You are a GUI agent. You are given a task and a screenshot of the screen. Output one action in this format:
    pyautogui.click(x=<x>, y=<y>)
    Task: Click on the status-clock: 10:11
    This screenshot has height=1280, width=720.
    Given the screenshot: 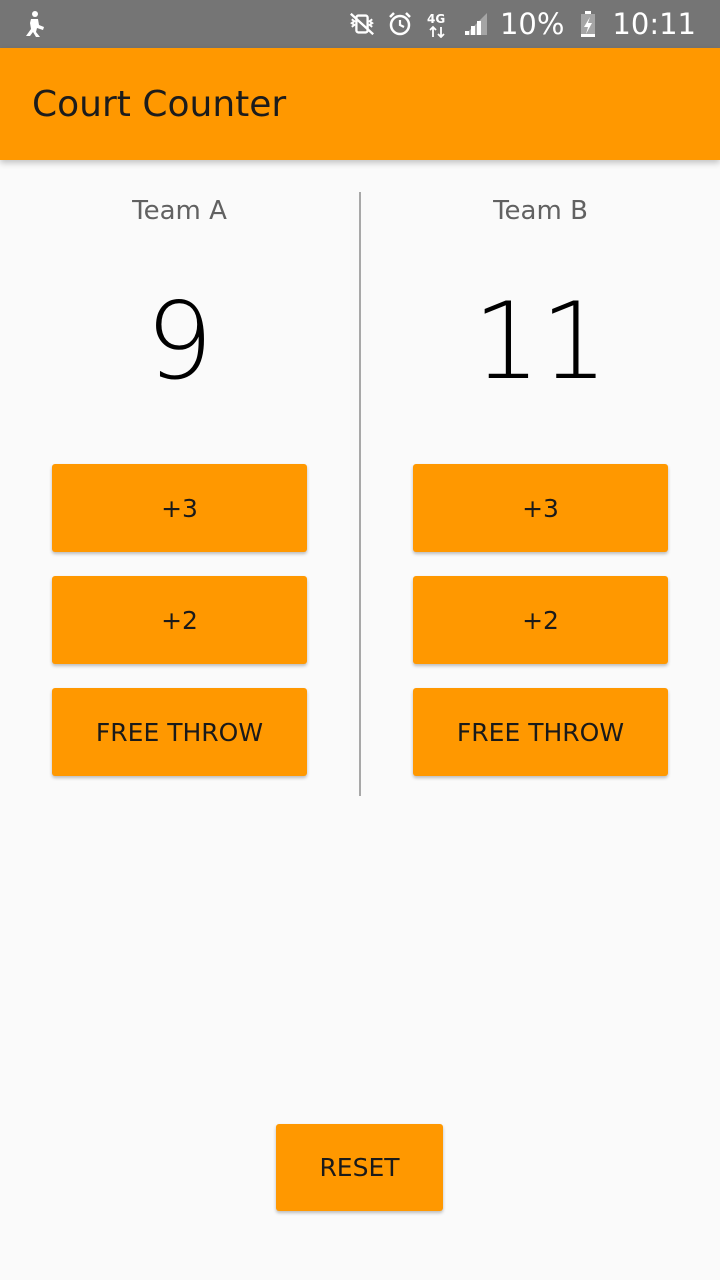 What is the action you would take?
    pyautogui.click(x=654, y=24)
    